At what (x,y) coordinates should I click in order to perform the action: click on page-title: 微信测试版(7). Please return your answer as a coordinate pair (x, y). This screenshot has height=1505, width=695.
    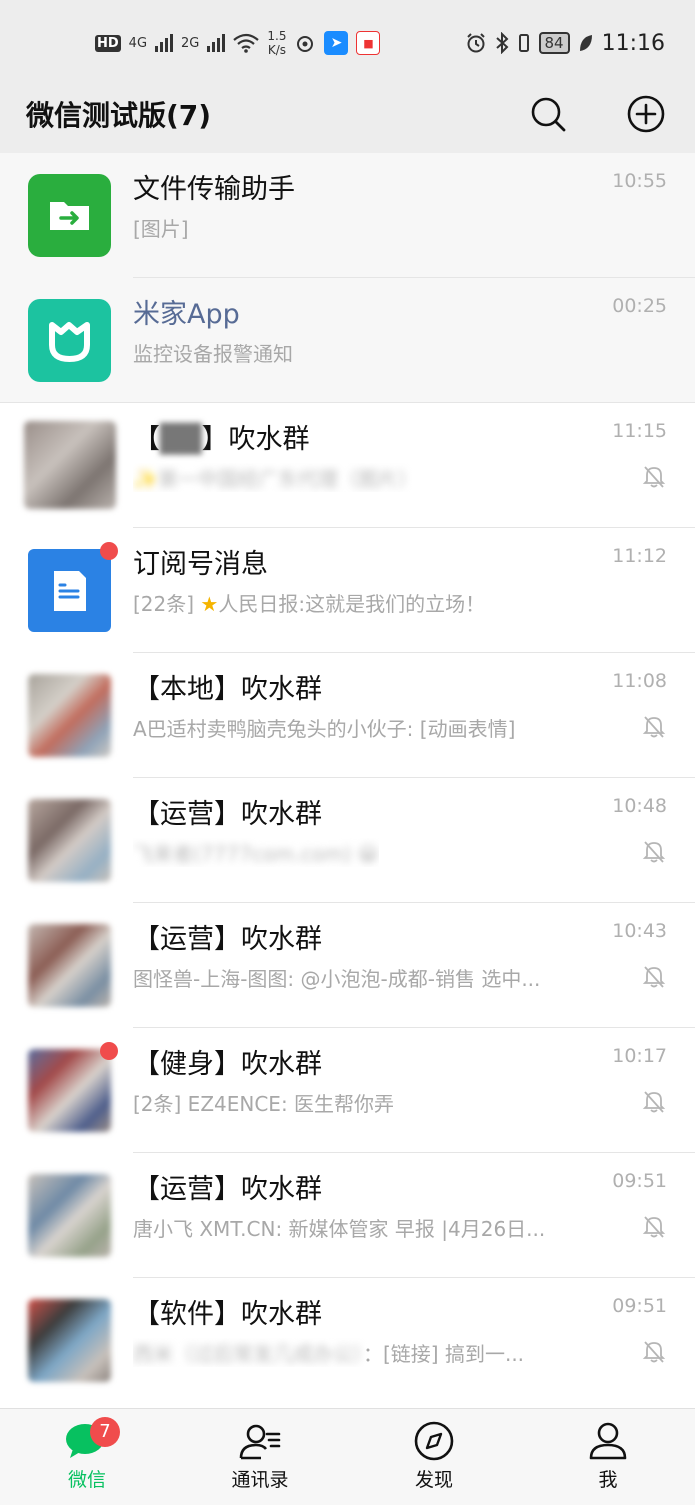
    Looking at the image, I should click on (119, 115).